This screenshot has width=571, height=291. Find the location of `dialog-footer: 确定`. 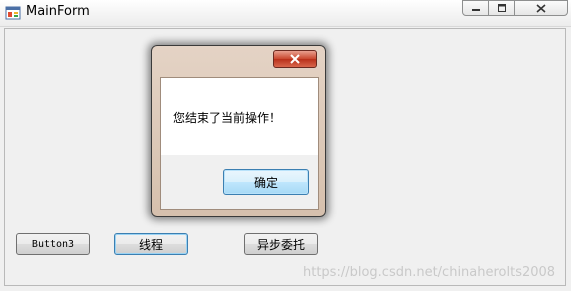

dialog-footer: 确定 is located at coordinates (239, 182).